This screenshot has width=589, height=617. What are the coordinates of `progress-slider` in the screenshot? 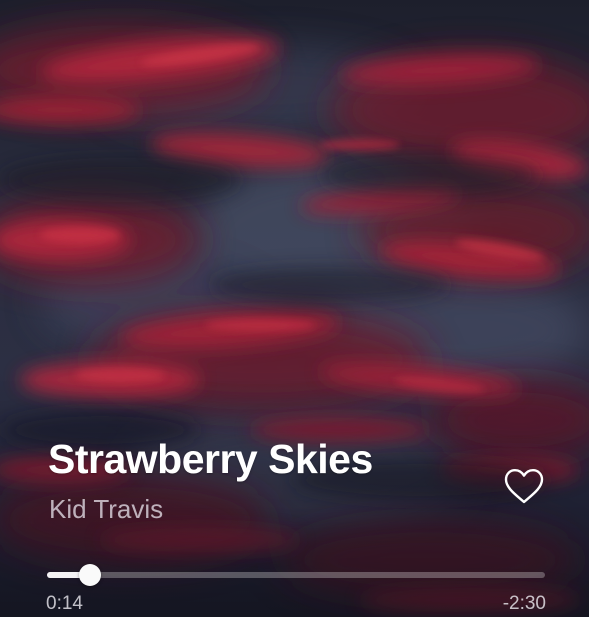 It's located at (296, 575).